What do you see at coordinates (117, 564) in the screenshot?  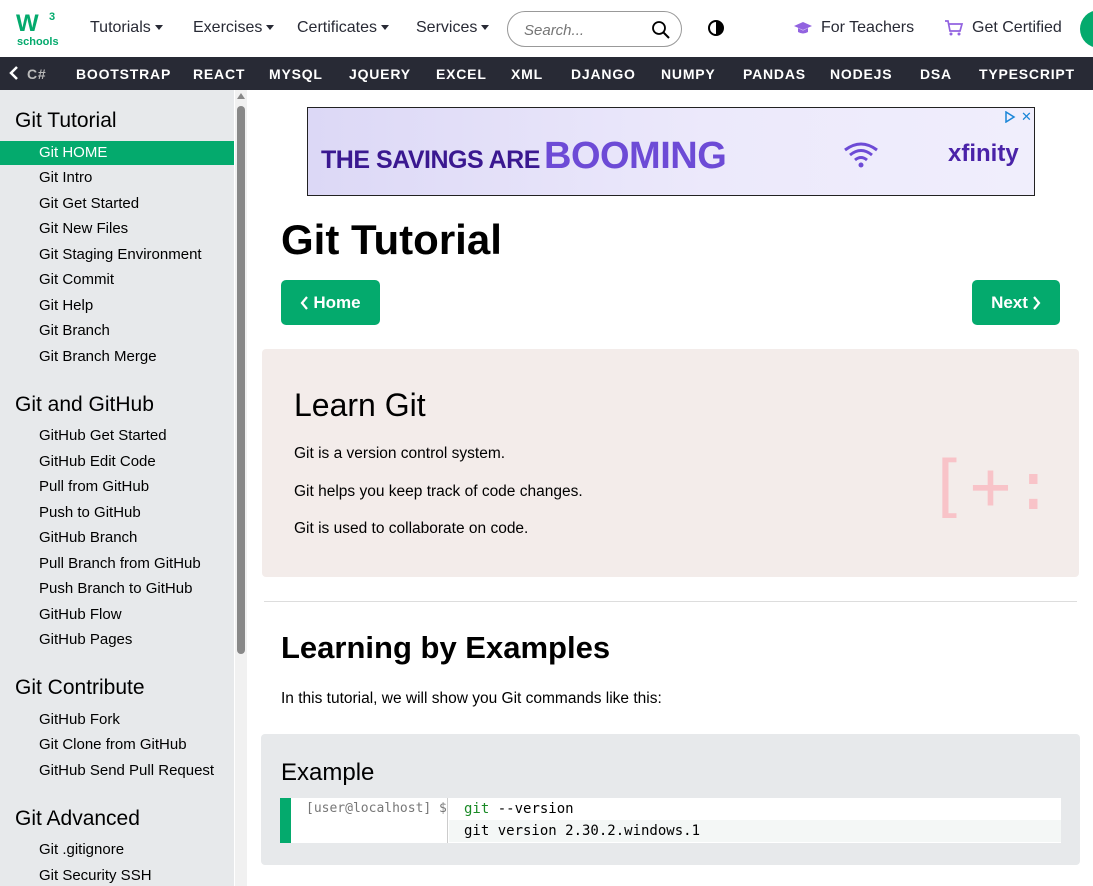 I see `sidebar-item: Pull Branch from GitHub` at bounding box center [117, 564].